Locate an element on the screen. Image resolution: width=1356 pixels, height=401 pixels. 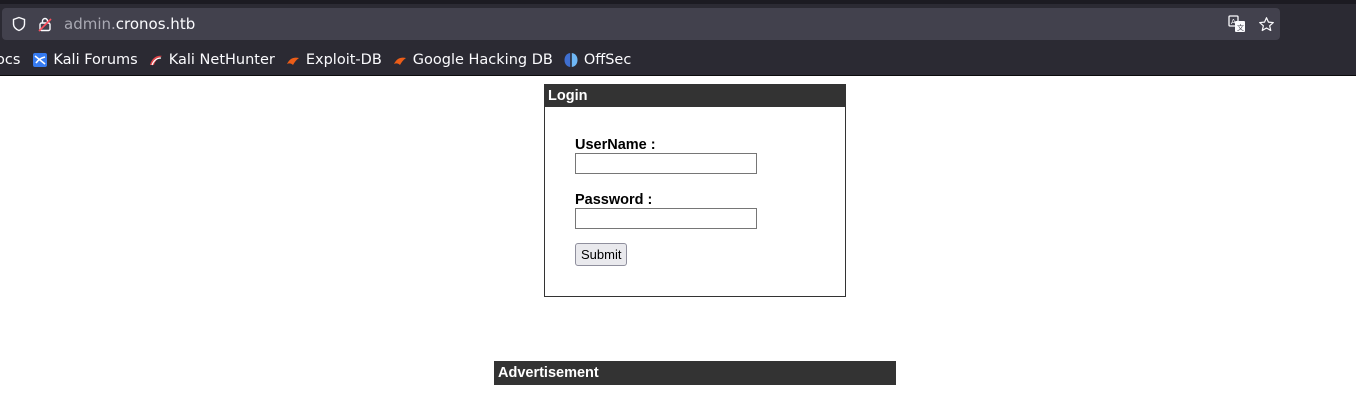
bookmark-label: OffSec is located at coordinates (607, 60).